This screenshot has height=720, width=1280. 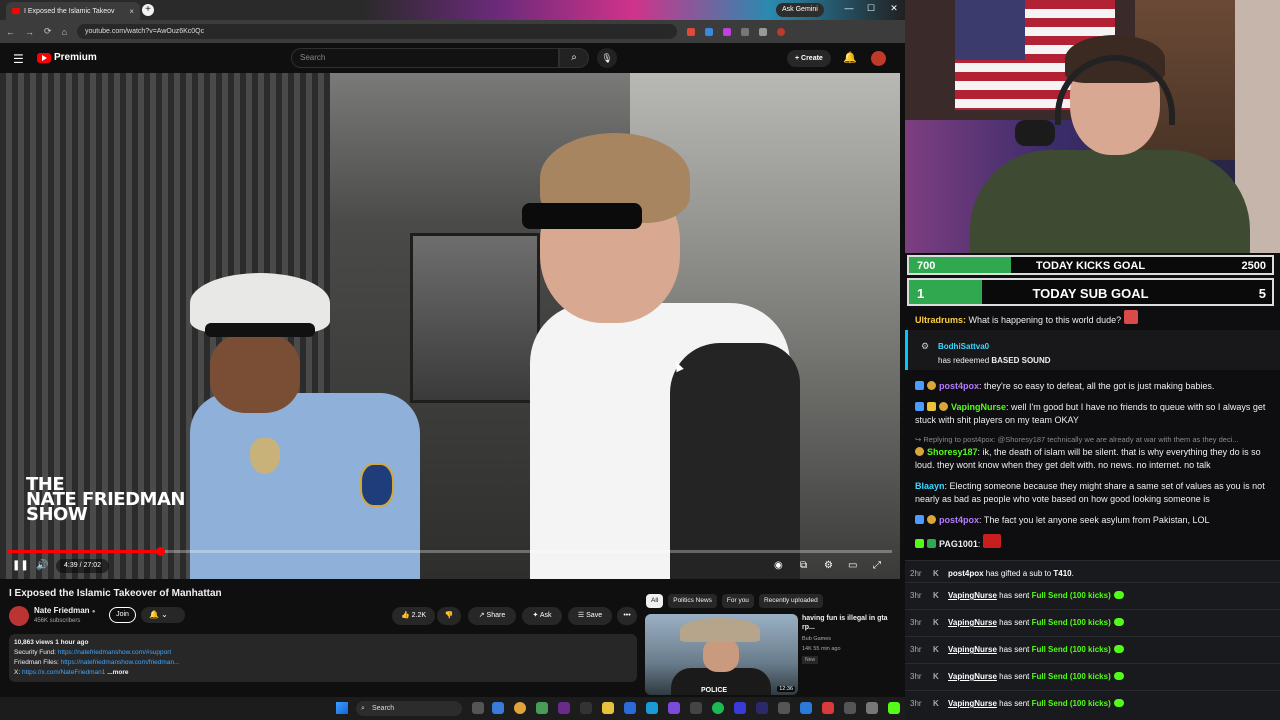 I want to click on chip-for-you: For you, so click(x=737, y=601).